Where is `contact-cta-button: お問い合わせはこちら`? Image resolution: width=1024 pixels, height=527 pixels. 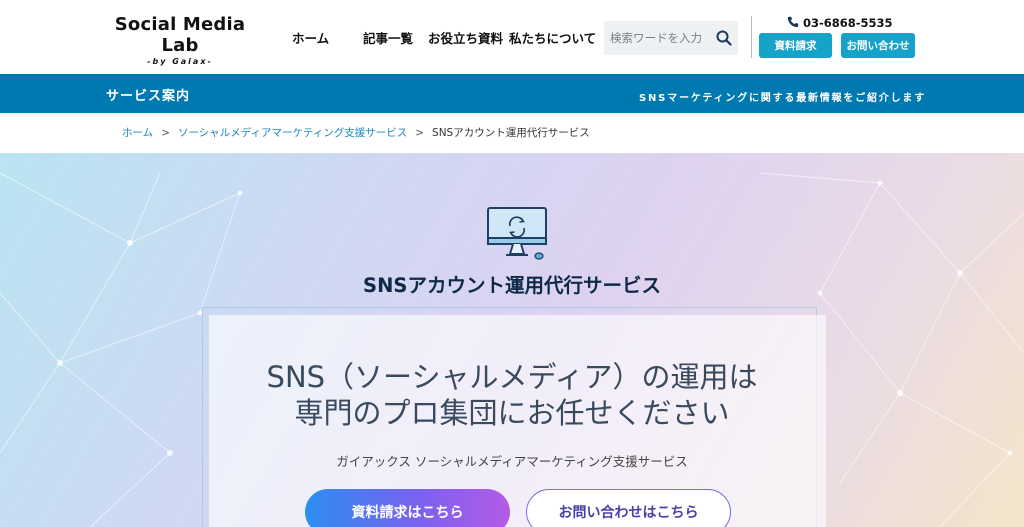
contact-cta-button: お問い合わせはこちら is located at coordinates (628, 508).